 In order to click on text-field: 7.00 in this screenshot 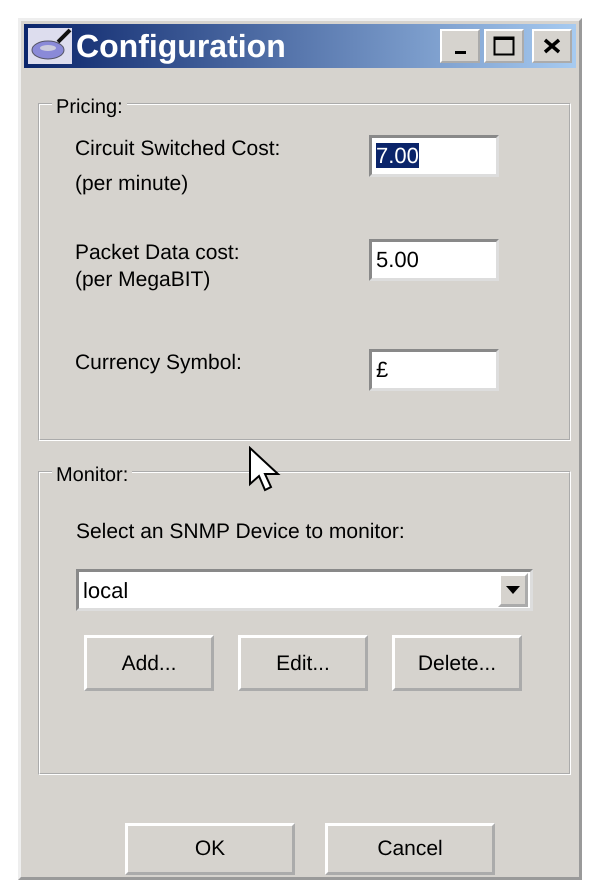, I will do `click(434, 156)`.